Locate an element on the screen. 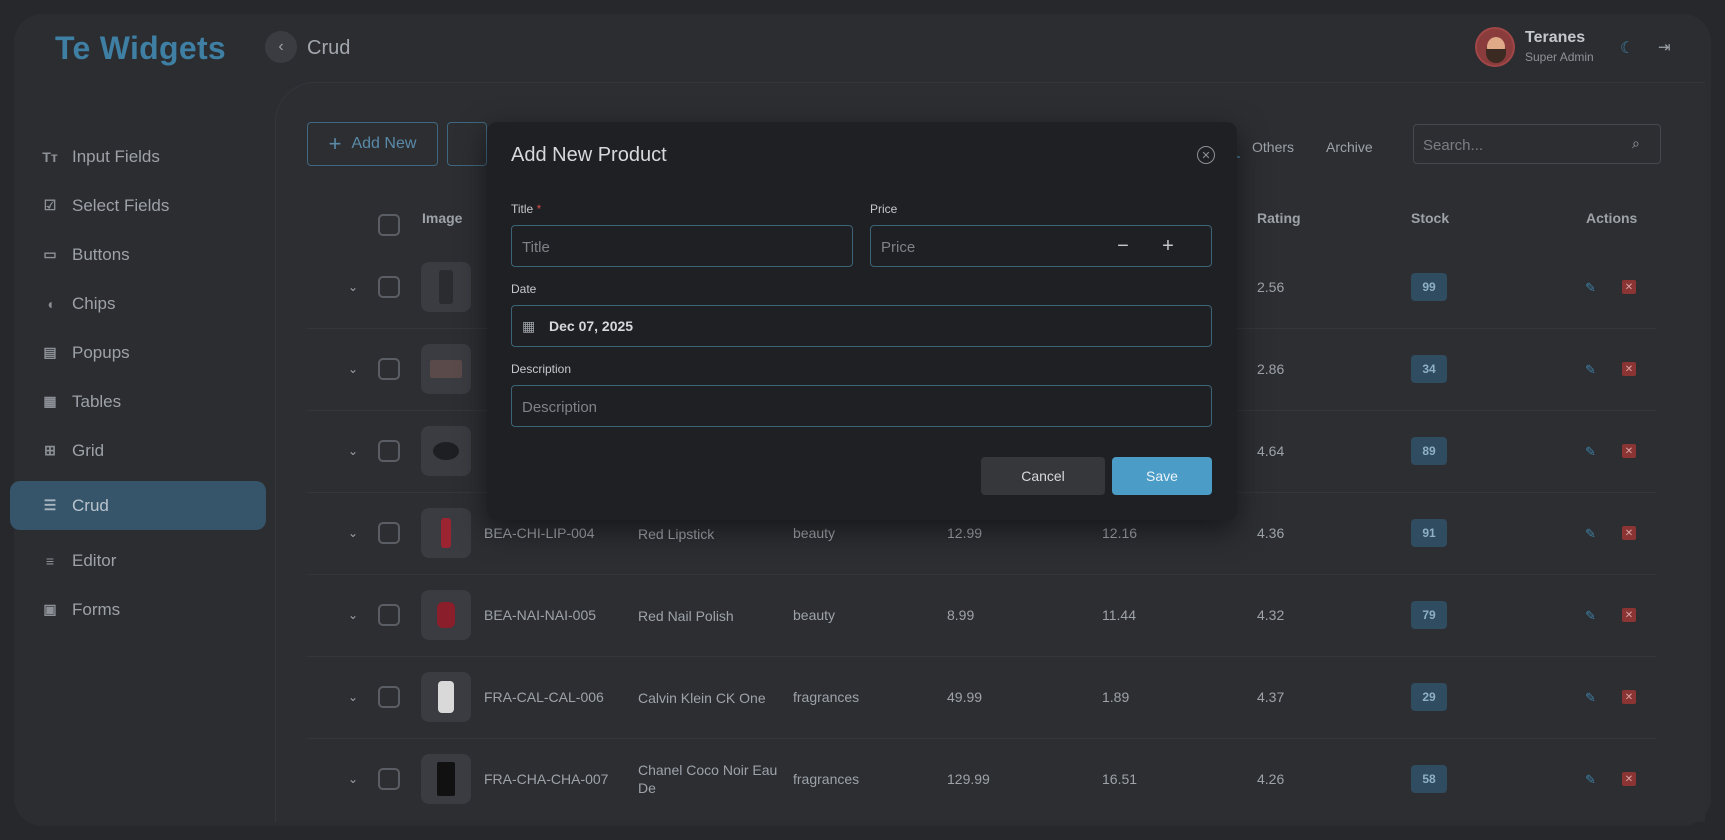 The height and width of the screenshot is (840, 1725). column-header-rating: Rating is located at coordinates (1279, 218).